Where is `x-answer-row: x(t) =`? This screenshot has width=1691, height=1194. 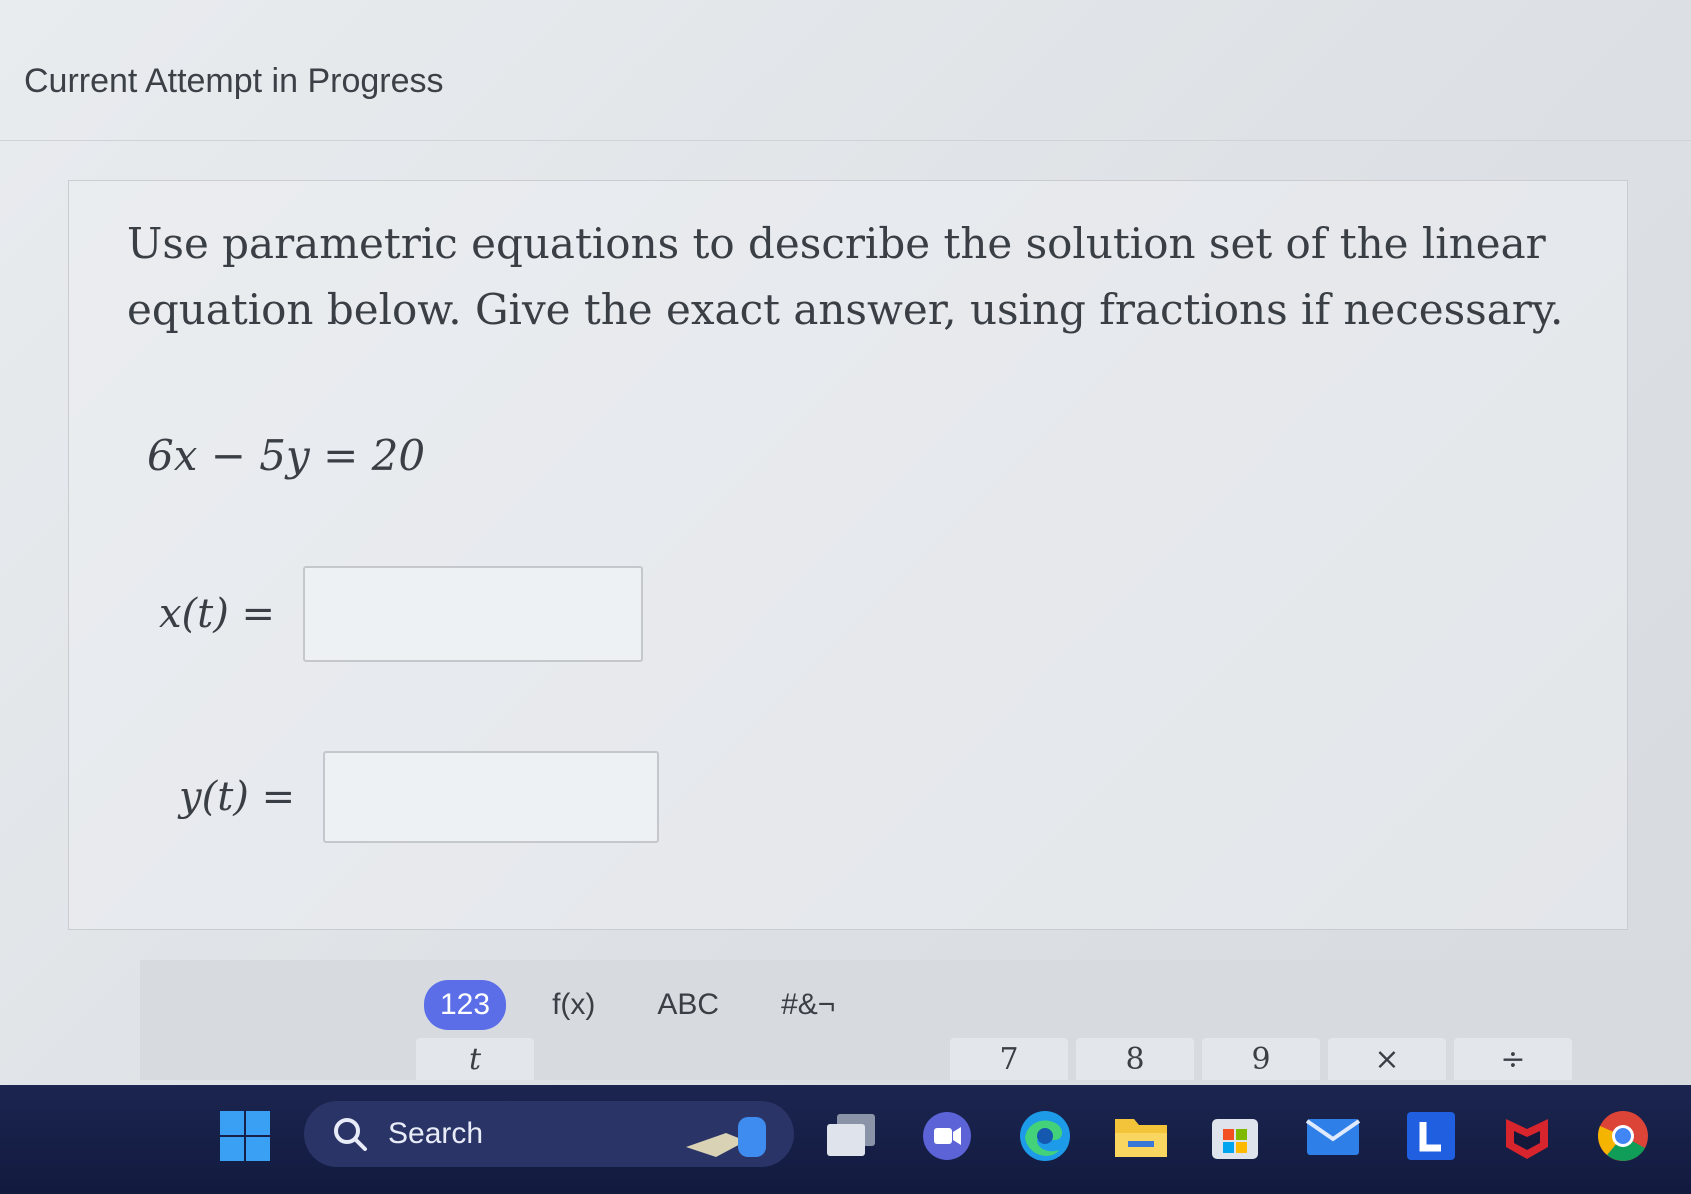
x-answer-row: x(t) = is located at coordinates (401, 614).